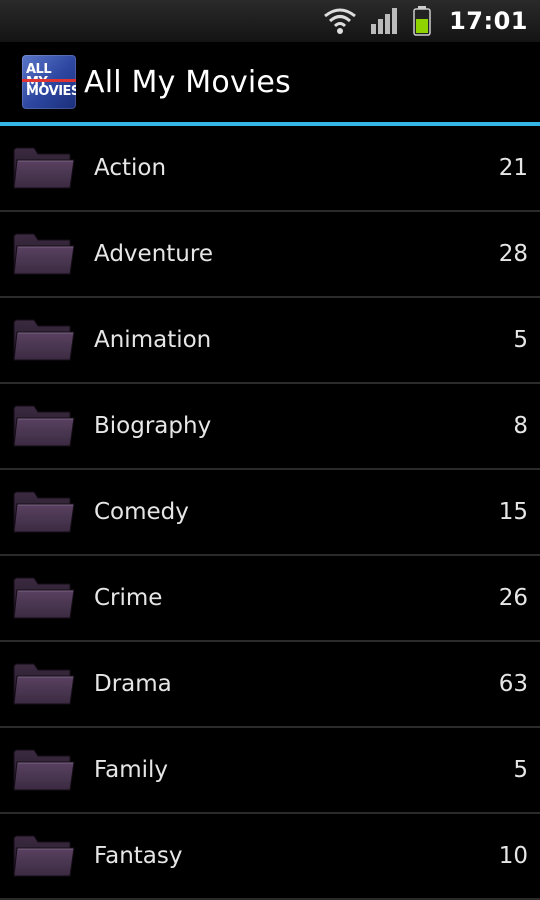 Image resolution: width=540 pixels, height=900 pixels. Describe the element at coordinates (385, 21) in the screenshot. I see `signal-icon` at that location.